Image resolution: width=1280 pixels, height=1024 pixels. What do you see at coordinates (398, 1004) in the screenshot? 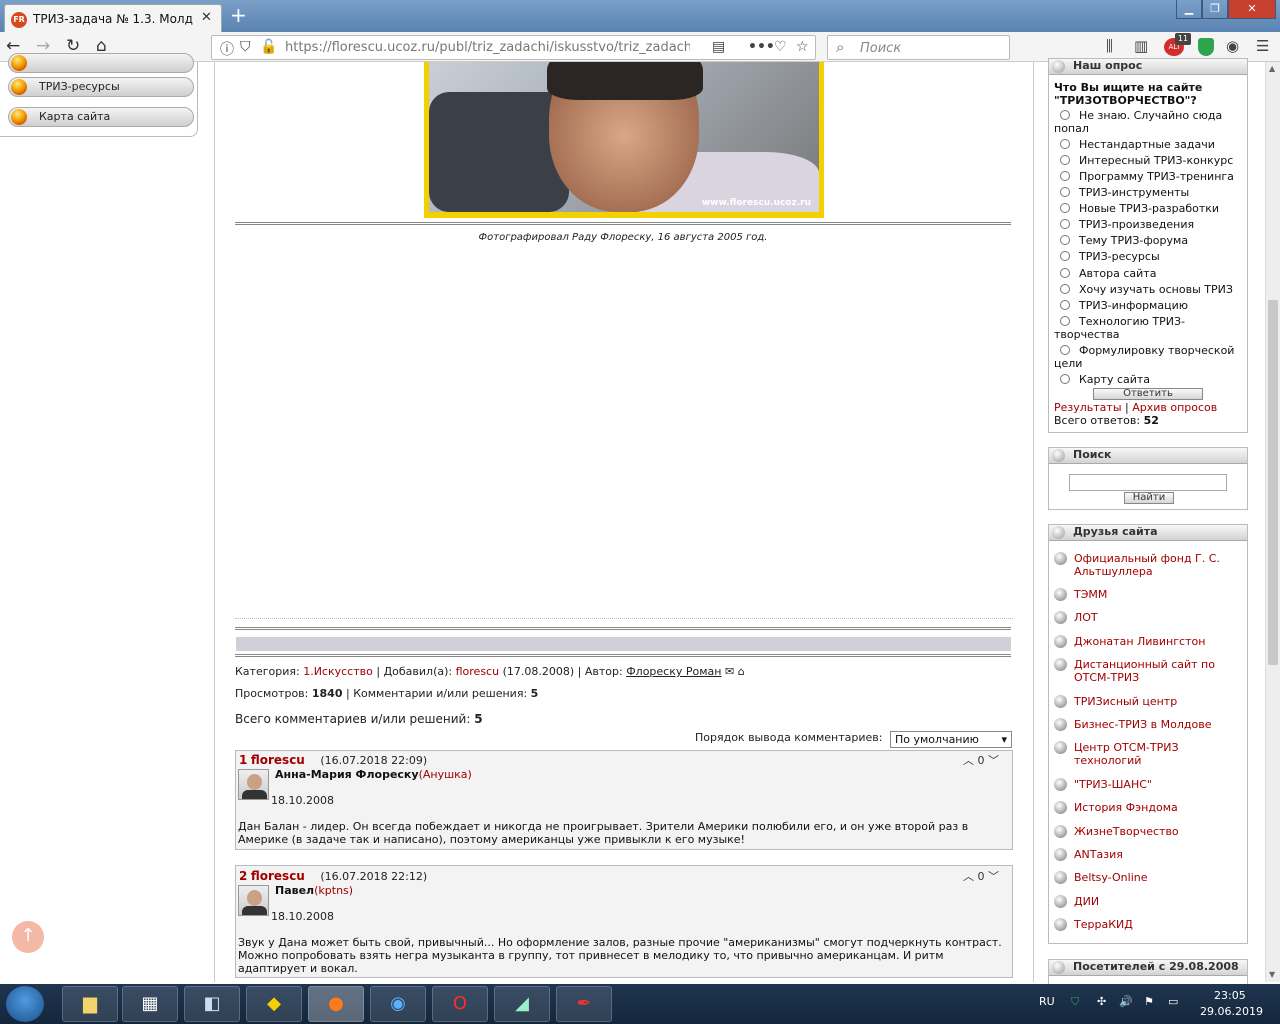
I see `browser-app-icon: ◉` at bounding box center [398, 1004].